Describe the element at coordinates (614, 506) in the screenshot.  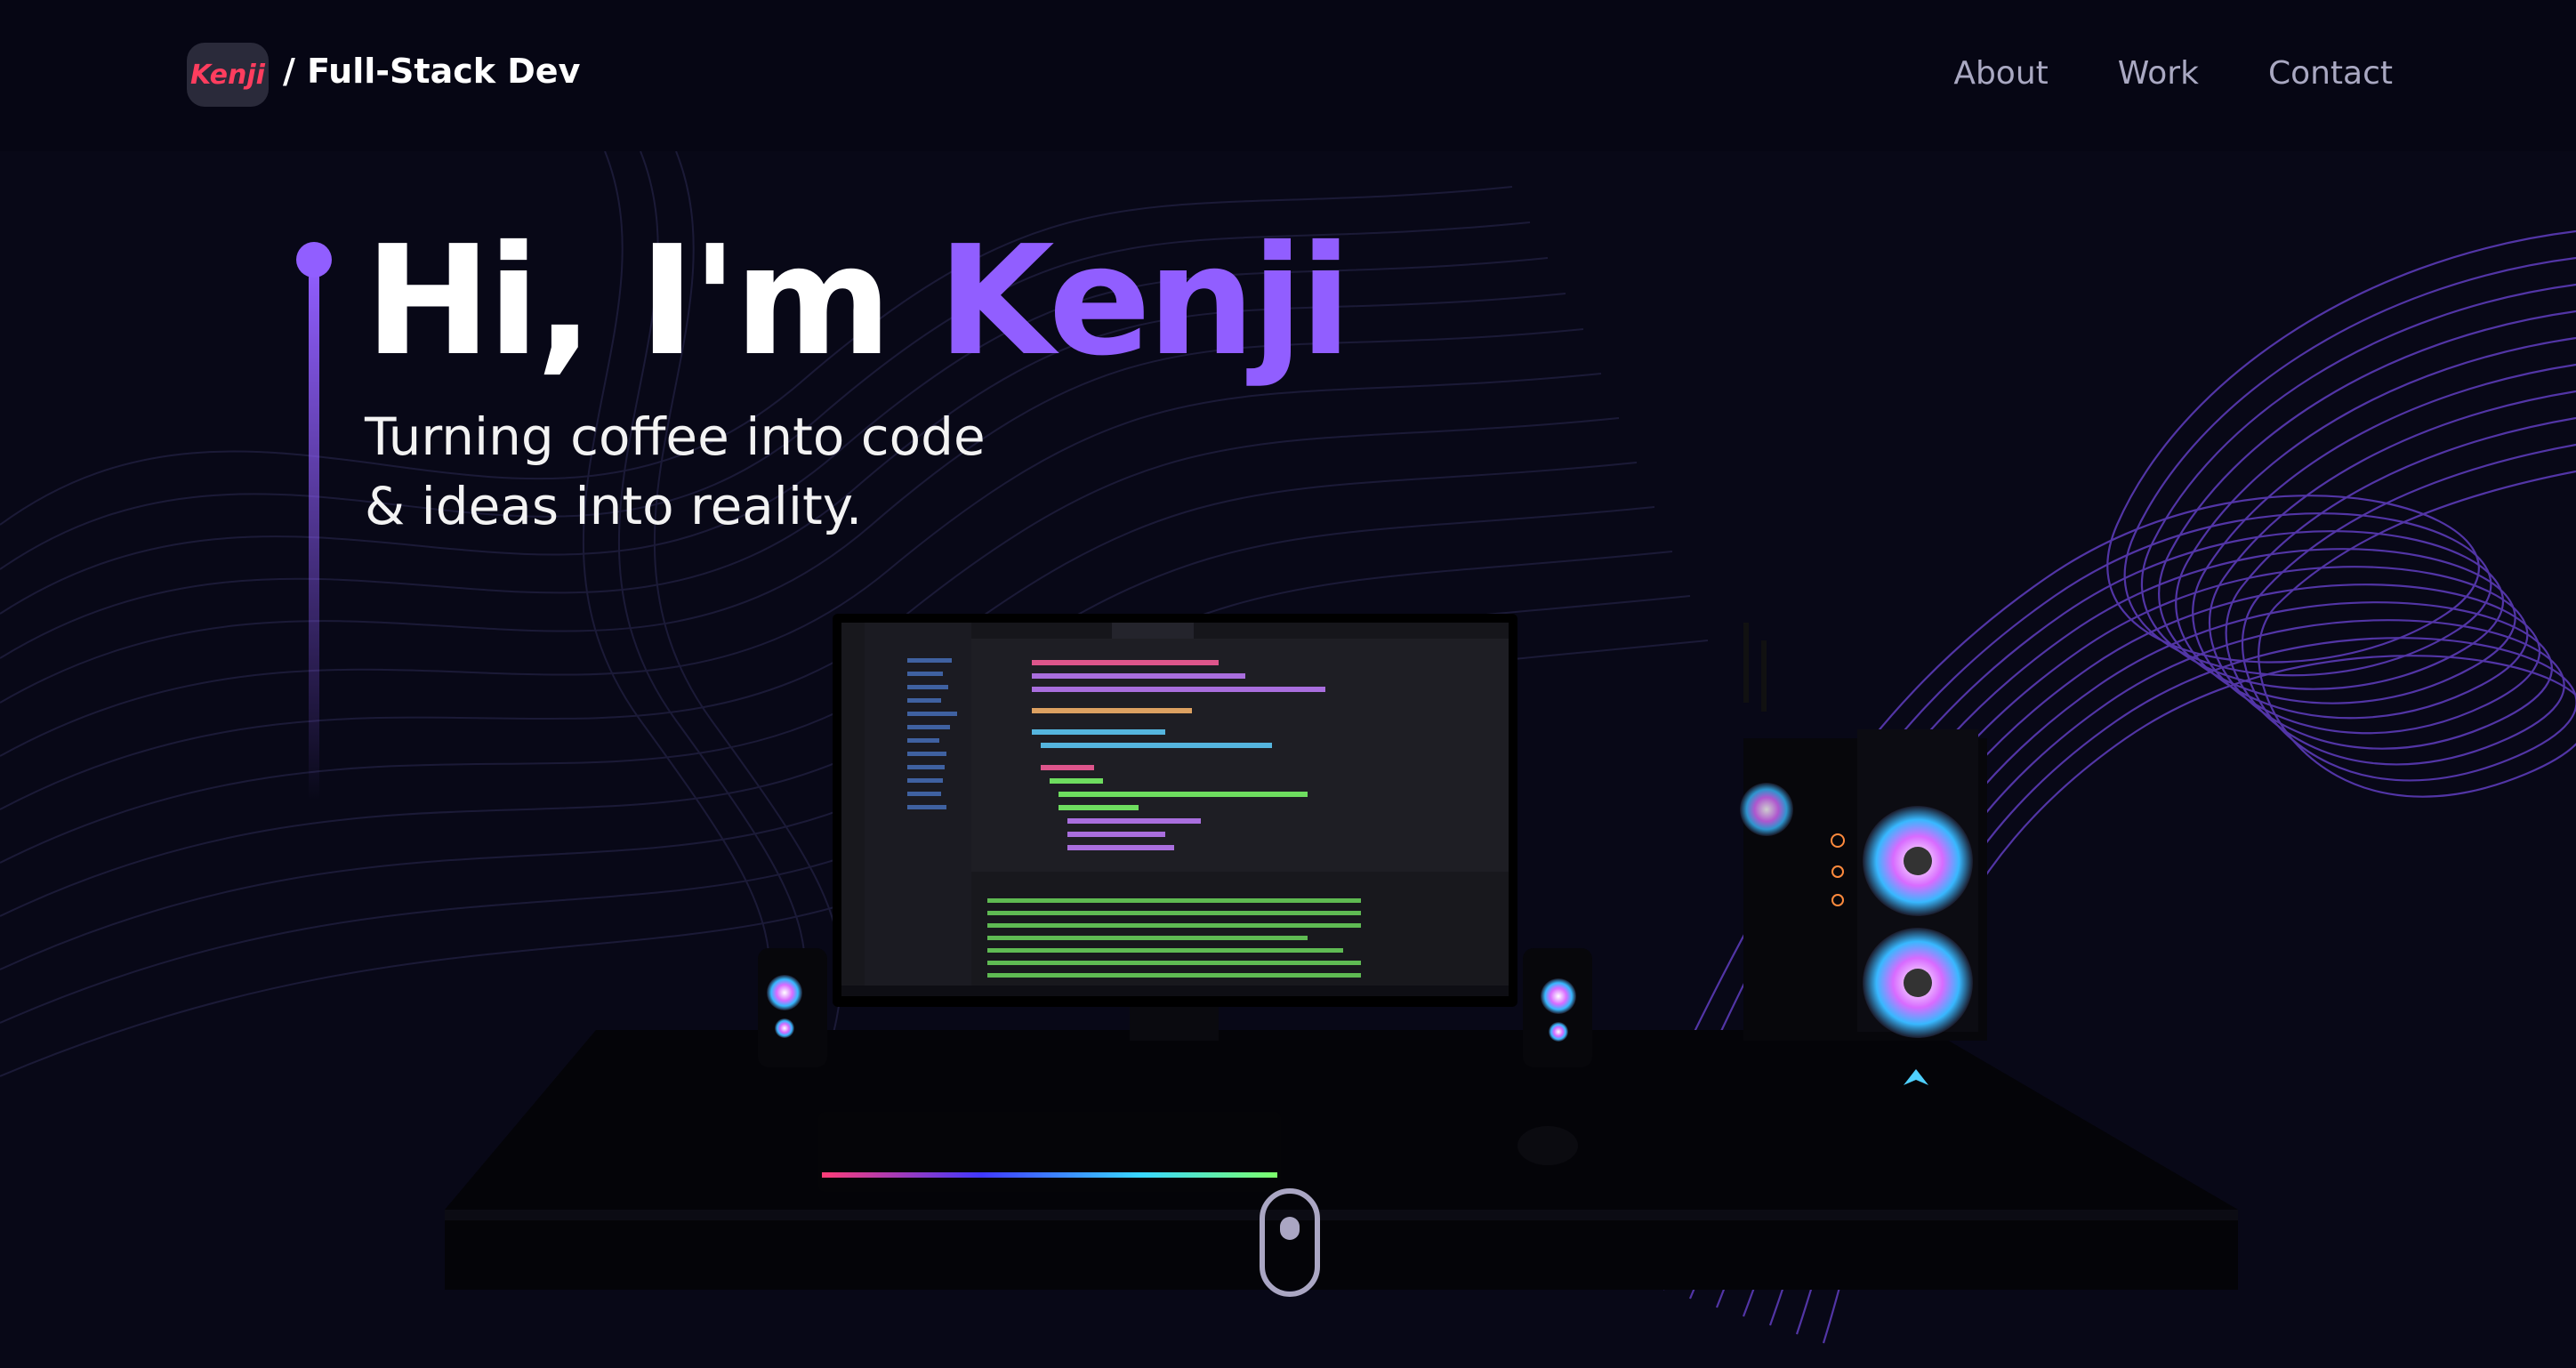
I see `hero-tagline-line2: & ideas into reality.` at that location.